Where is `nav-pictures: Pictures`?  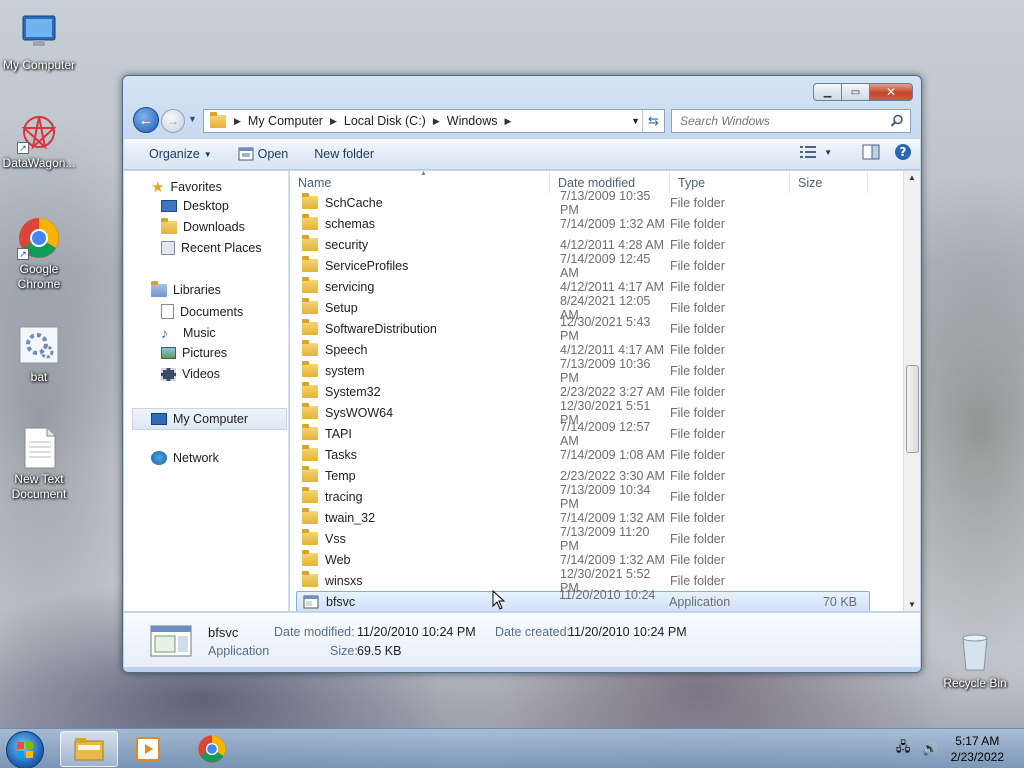 nav-pictures: Pictures is located at coordinates (194, 353).